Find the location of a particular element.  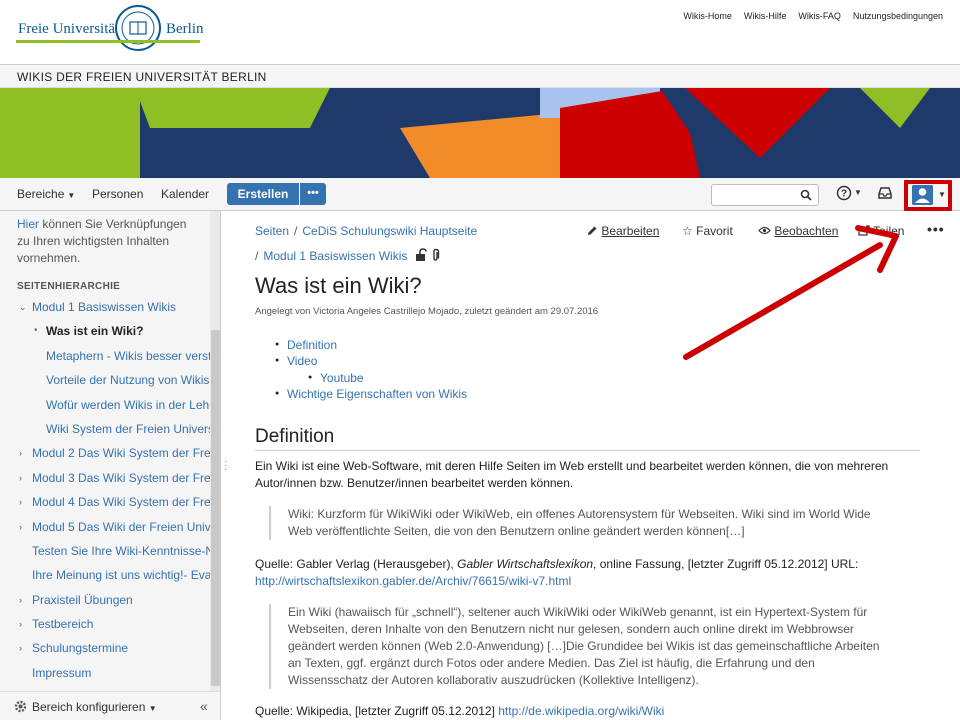

pencil-icon is located at coordinates (592, 230).